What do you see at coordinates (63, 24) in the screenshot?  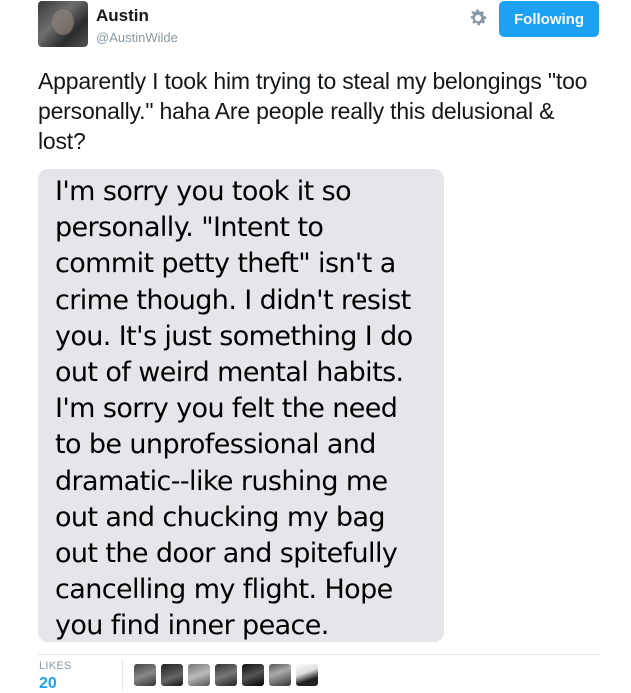 I see `author-avatar` at bounding box center [63, 24].